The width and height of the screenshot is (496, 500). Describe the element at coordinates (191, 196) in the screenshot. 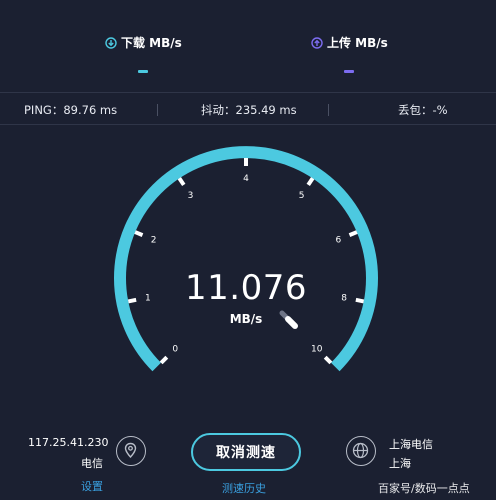

I see `gauge-tick-label: 3` at that location.